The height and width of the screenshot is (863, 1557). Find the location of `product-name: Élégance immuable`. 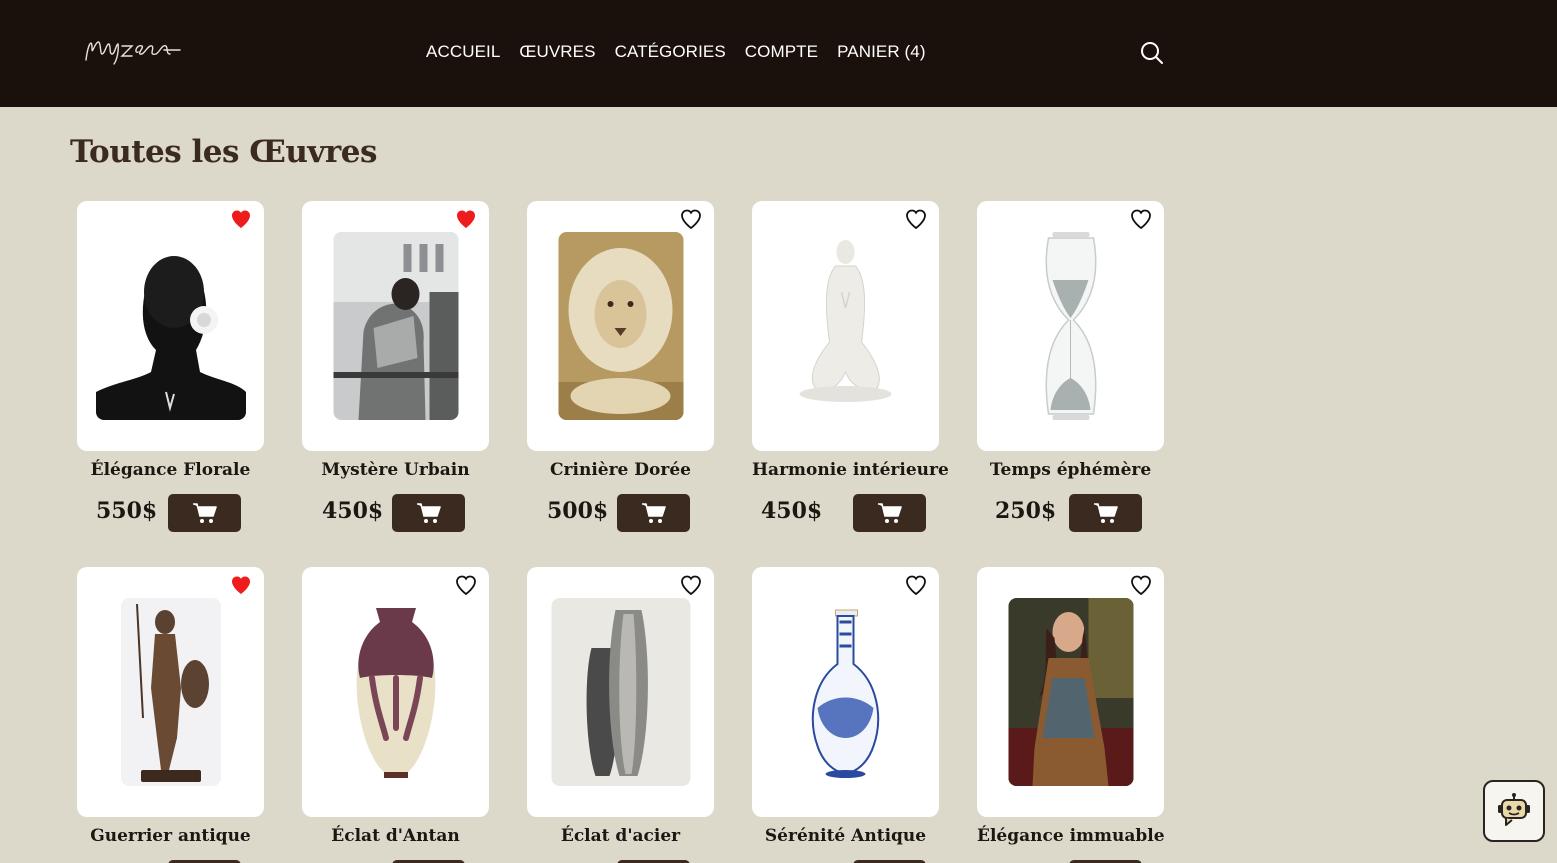

product-name: Élégance immuable is located at coordinates (1071, 836).